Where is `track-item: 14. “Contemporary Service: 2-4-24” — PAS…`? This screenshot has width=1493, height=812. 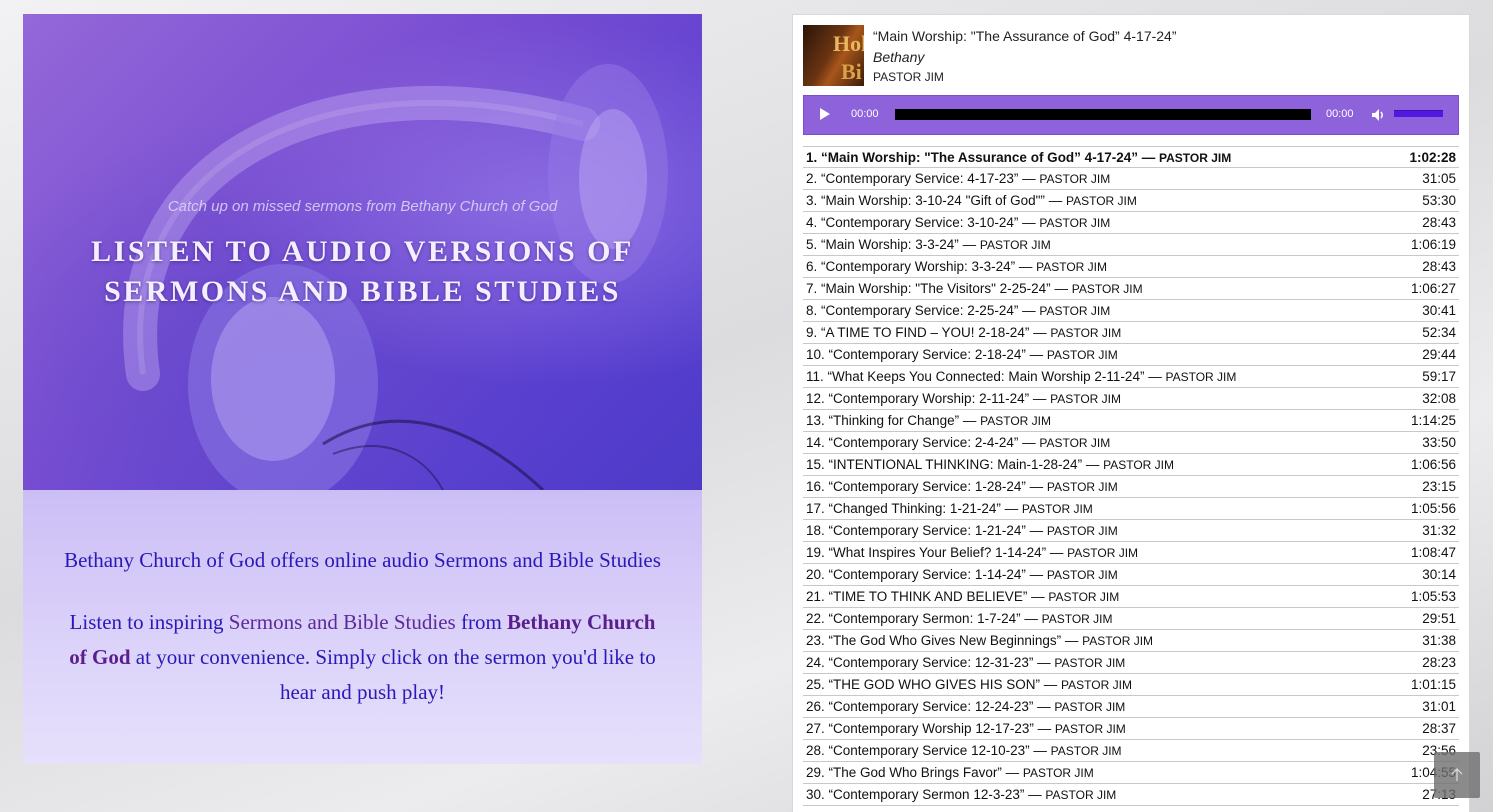 track-item: 14. “Contemporary Service: 2-4-24” — PAS… is located at coordinates (1131, 443).